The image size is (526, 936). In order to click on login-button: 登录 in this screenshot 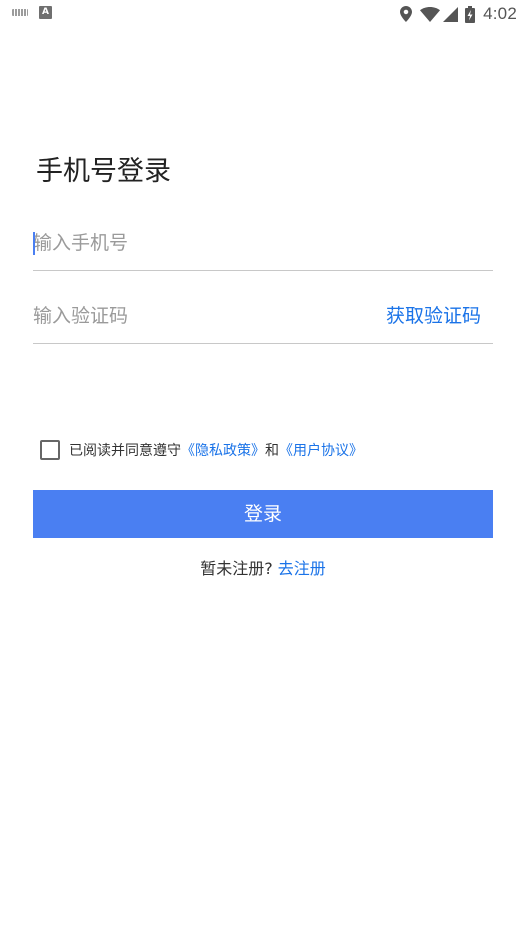, I will do `click(263, 514)`.